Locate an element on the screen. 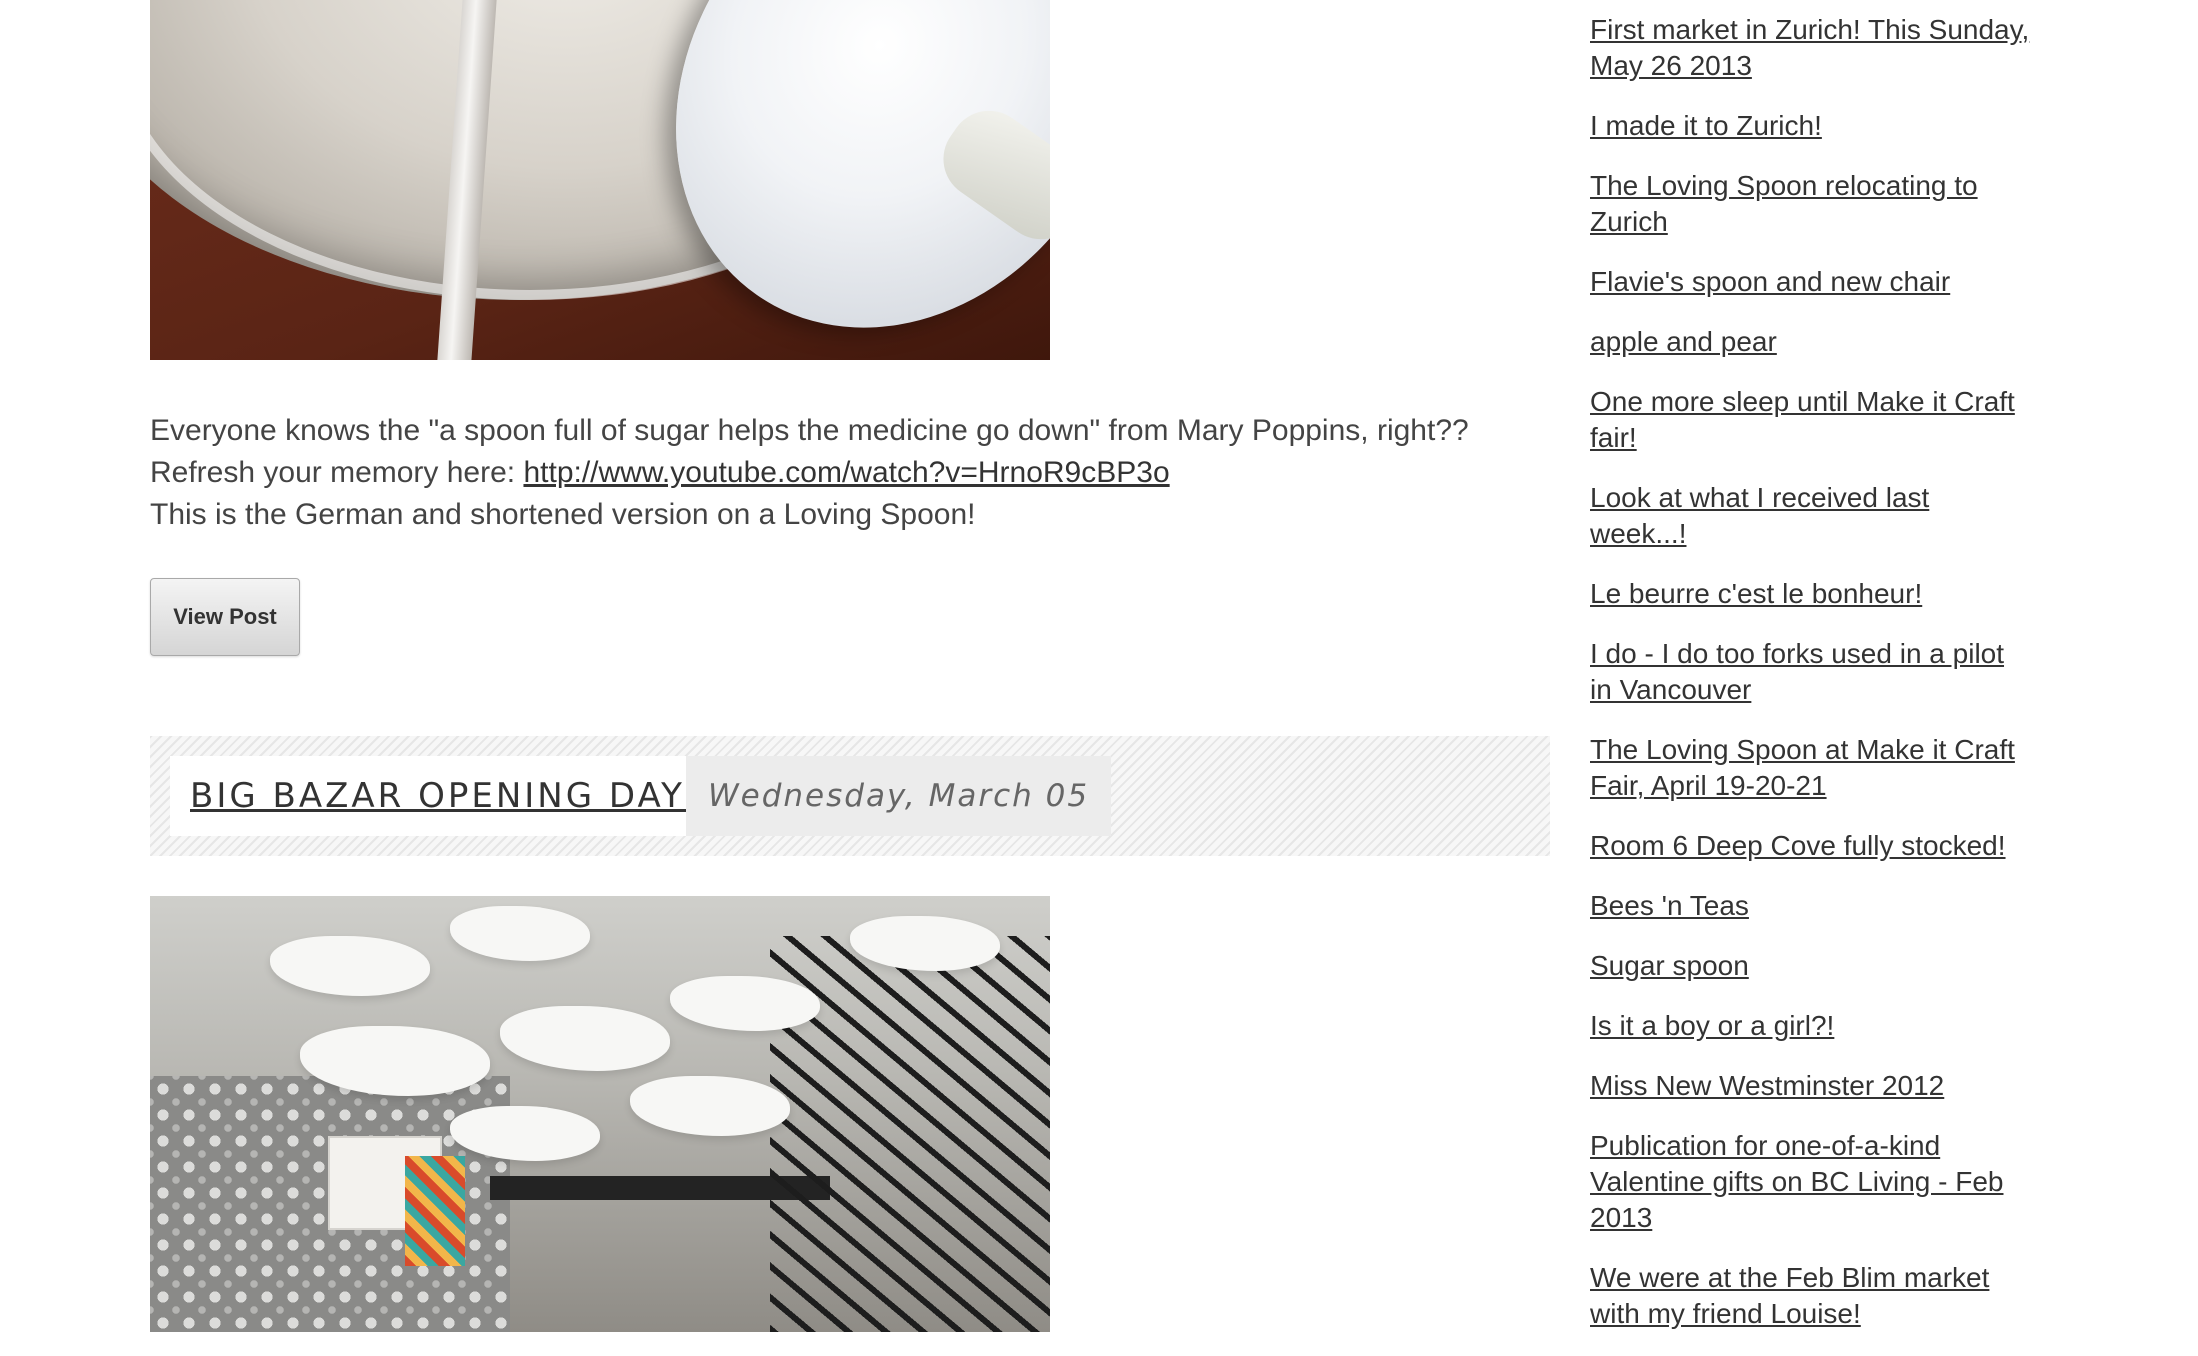 This screenshot has width=2198, height=1356. excerpt-line-2-prefix: Refresh your memory here: is located at coordinates (337, 472).